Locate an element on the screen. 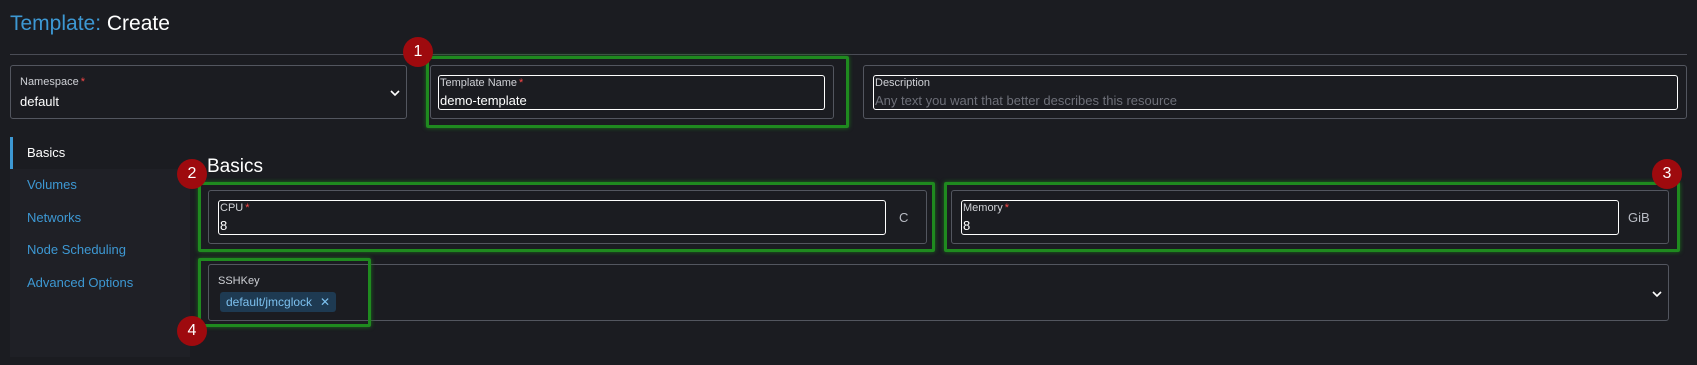  namespace-label-text: Namespace is located at coordinates (49, 82).